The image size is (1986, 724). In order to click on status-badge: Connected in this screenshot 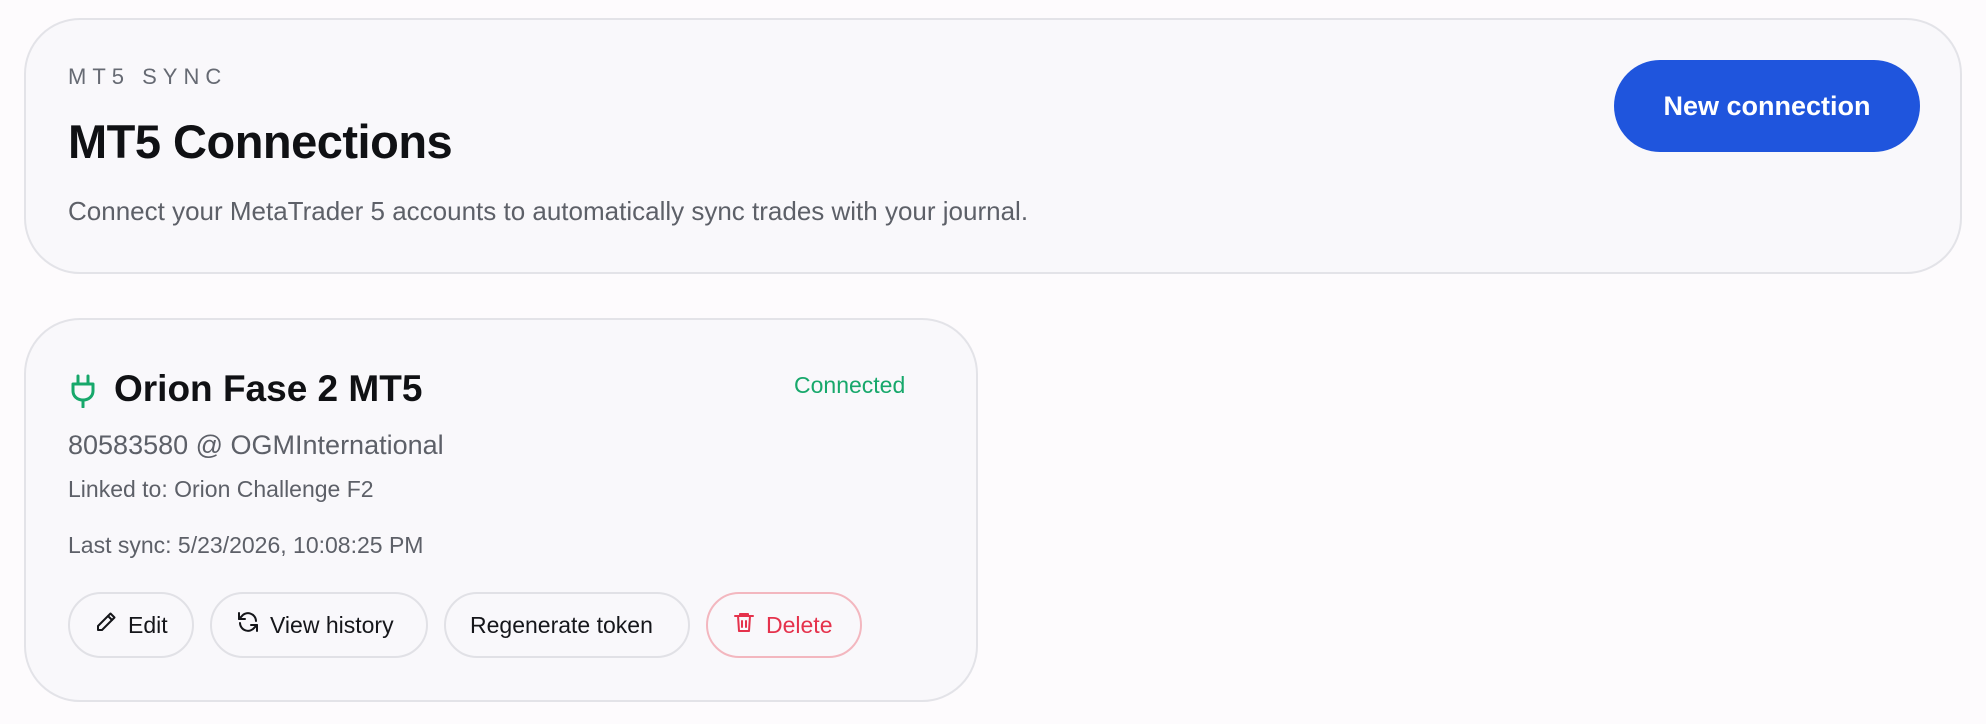, I will do `click(850, 385)`.